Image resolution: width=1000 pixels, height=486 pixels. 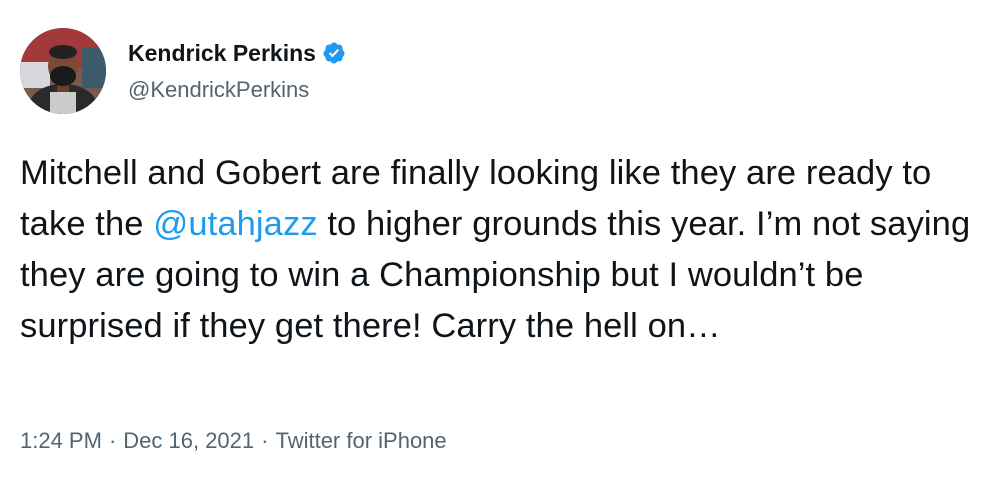 What do you see at coordinates (237, 71) in the screenshot?
I see `author-names: Kendrick Perkins @KendrickPerkins` at bounding box center [237, 71].